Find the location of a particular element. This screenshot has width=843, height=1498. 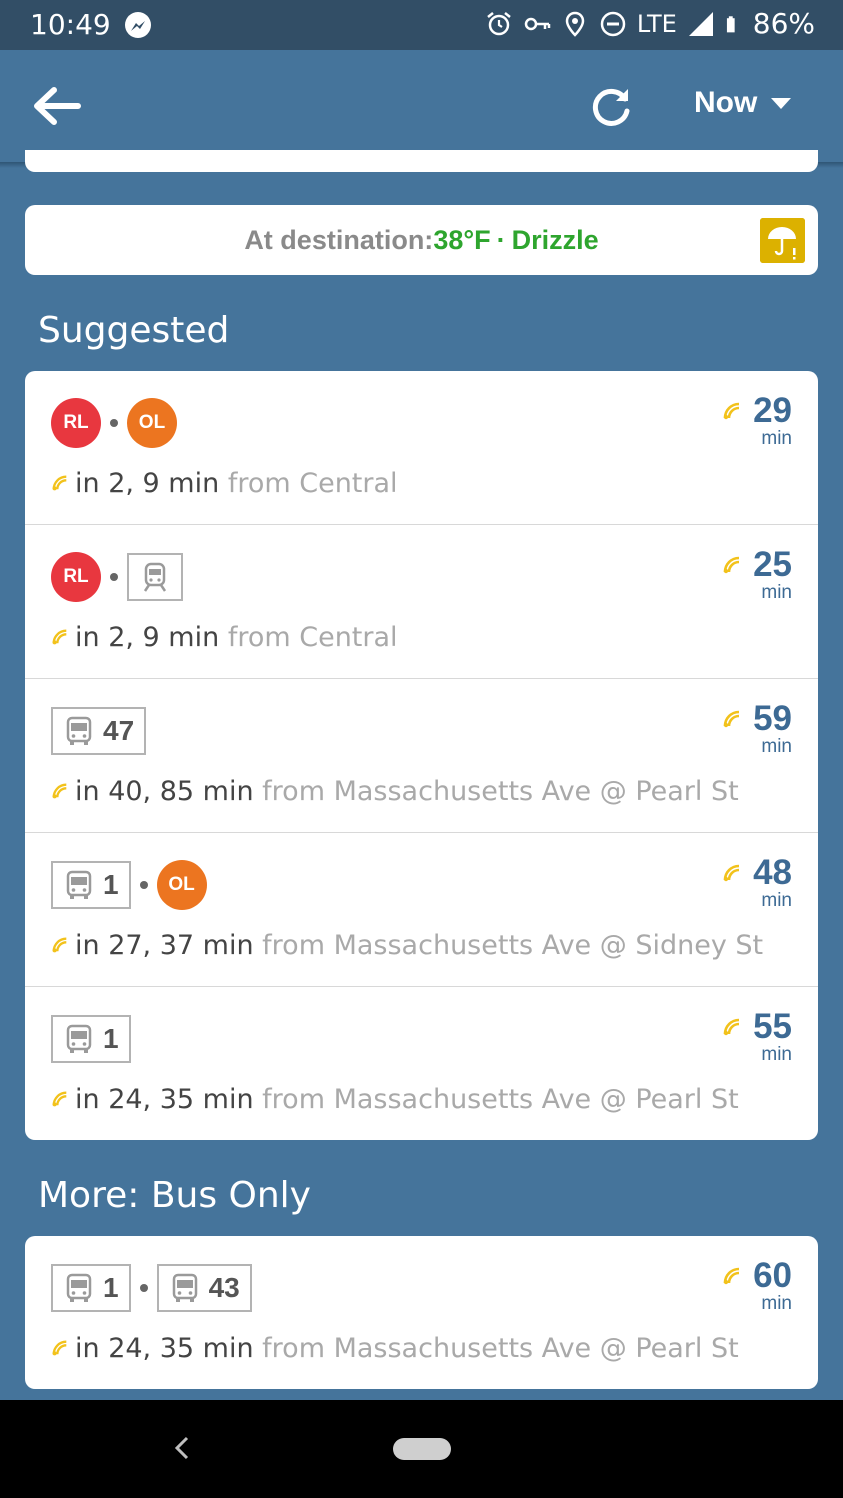

battery-icon is located at coordinates (730, 23).